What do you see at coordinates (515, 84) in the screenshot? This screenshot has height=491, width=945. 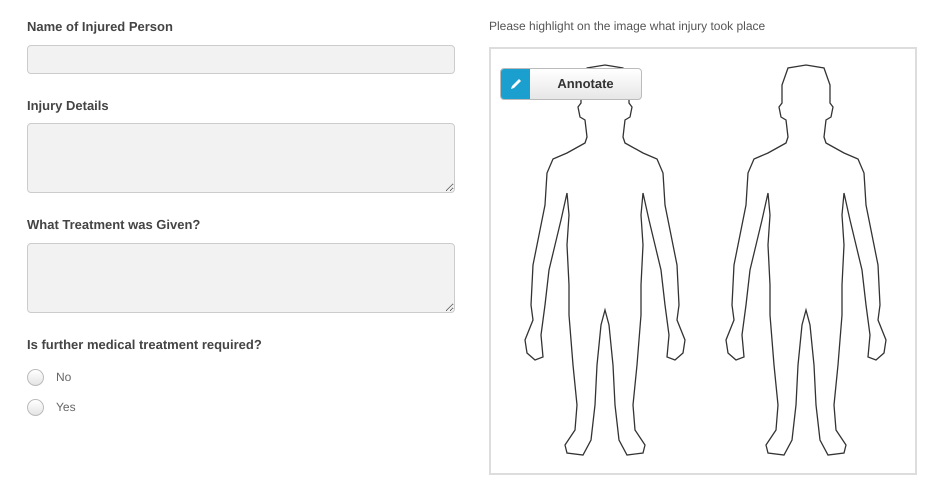 I see `pencil-icon` at bounding box center [515, 84].